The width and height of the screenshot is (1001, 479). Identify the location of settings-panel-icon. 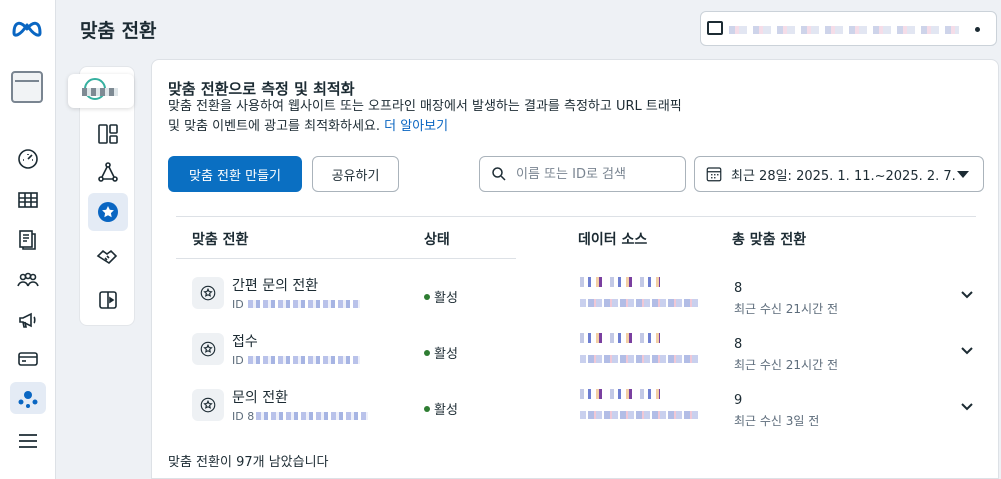
(108, 300).